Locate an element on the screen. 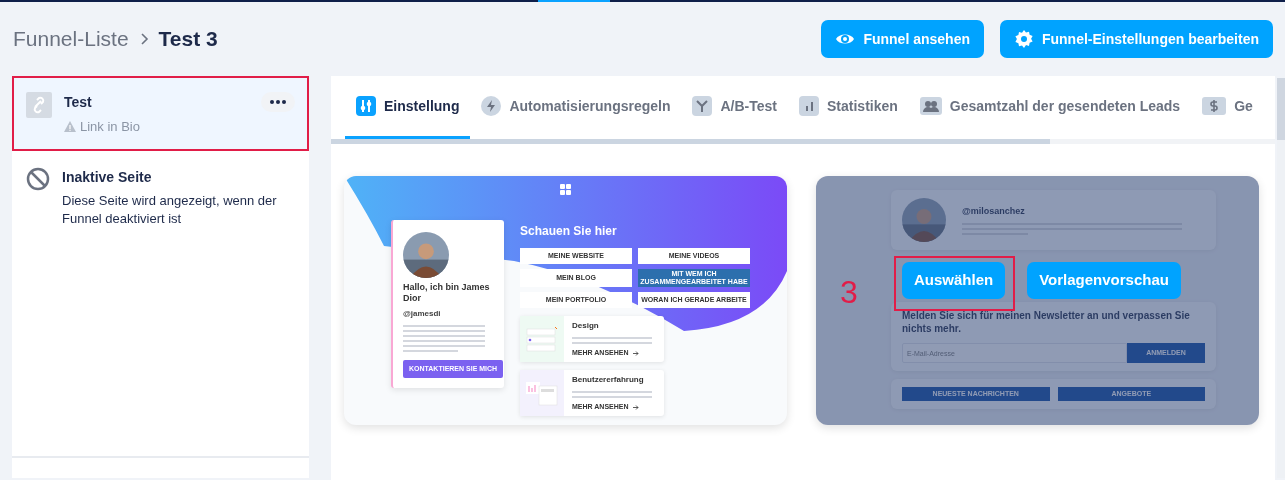 The height and width of the screenshot is (480, 1285). bar-chart-icon is located at coordinates (809, 106).